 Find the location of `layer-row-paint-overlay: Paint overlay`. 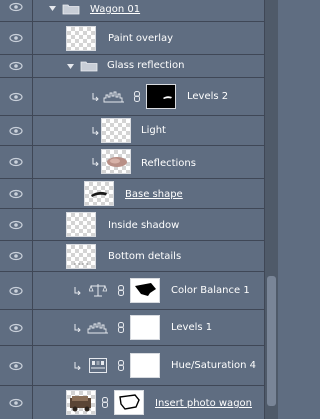

layer-row-paint-overlay: Paint overlay is located at coordinates (132, 38).